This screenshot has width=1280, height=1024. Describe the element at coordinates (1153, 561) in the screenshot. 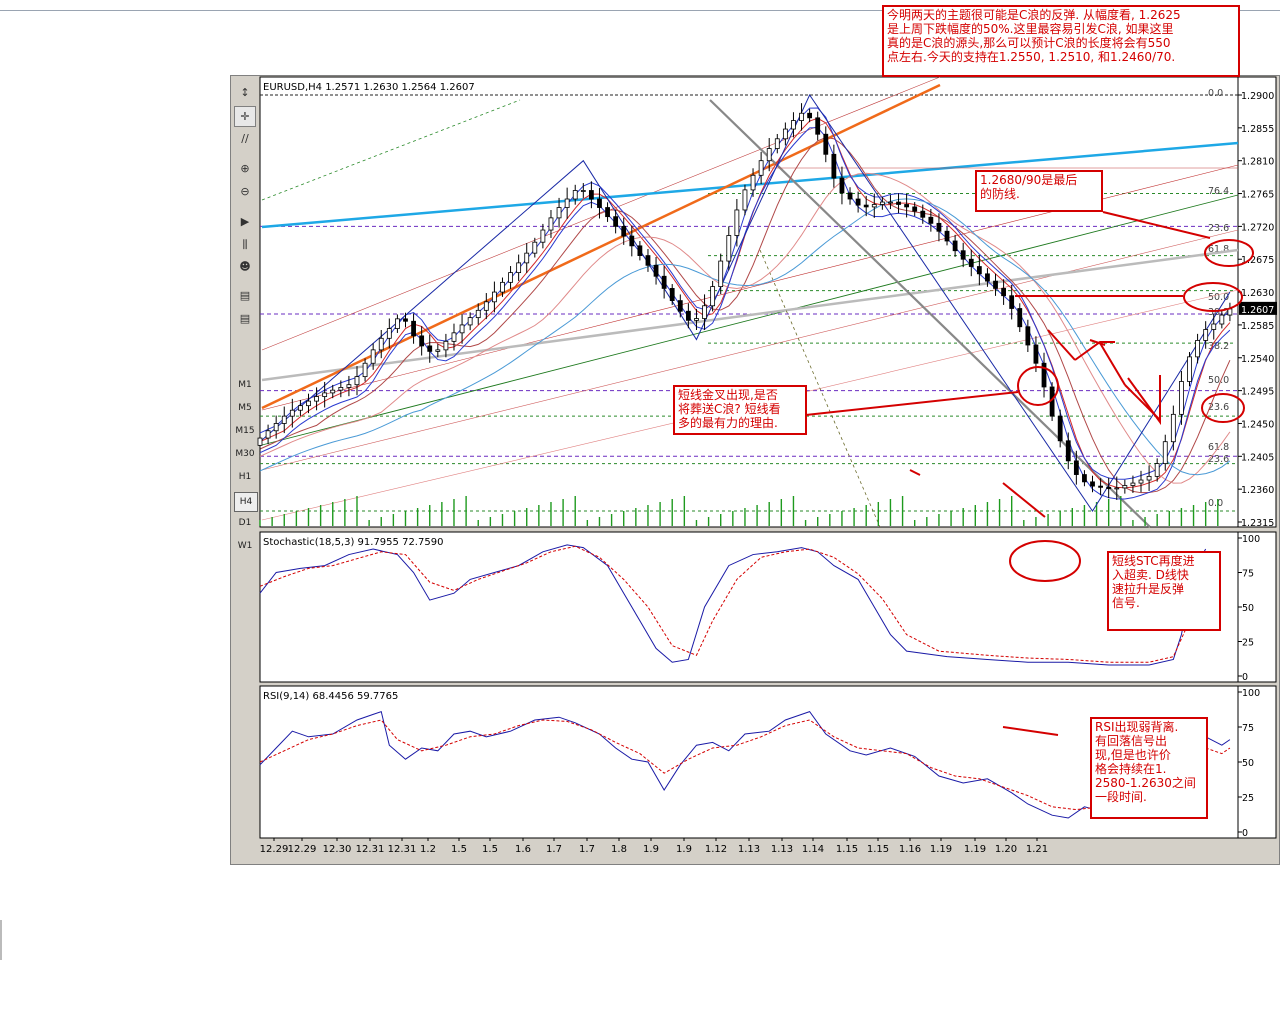

I see `note-line: 短线STC再度进` at that location.